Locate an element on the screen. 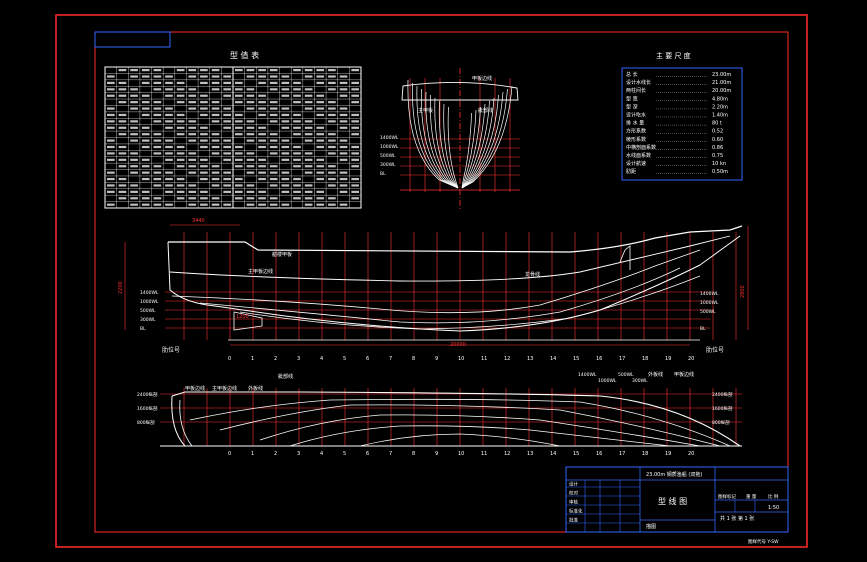 The image size is (867, 562). hb-station-number: 8 is located at coordinates (413, 454).